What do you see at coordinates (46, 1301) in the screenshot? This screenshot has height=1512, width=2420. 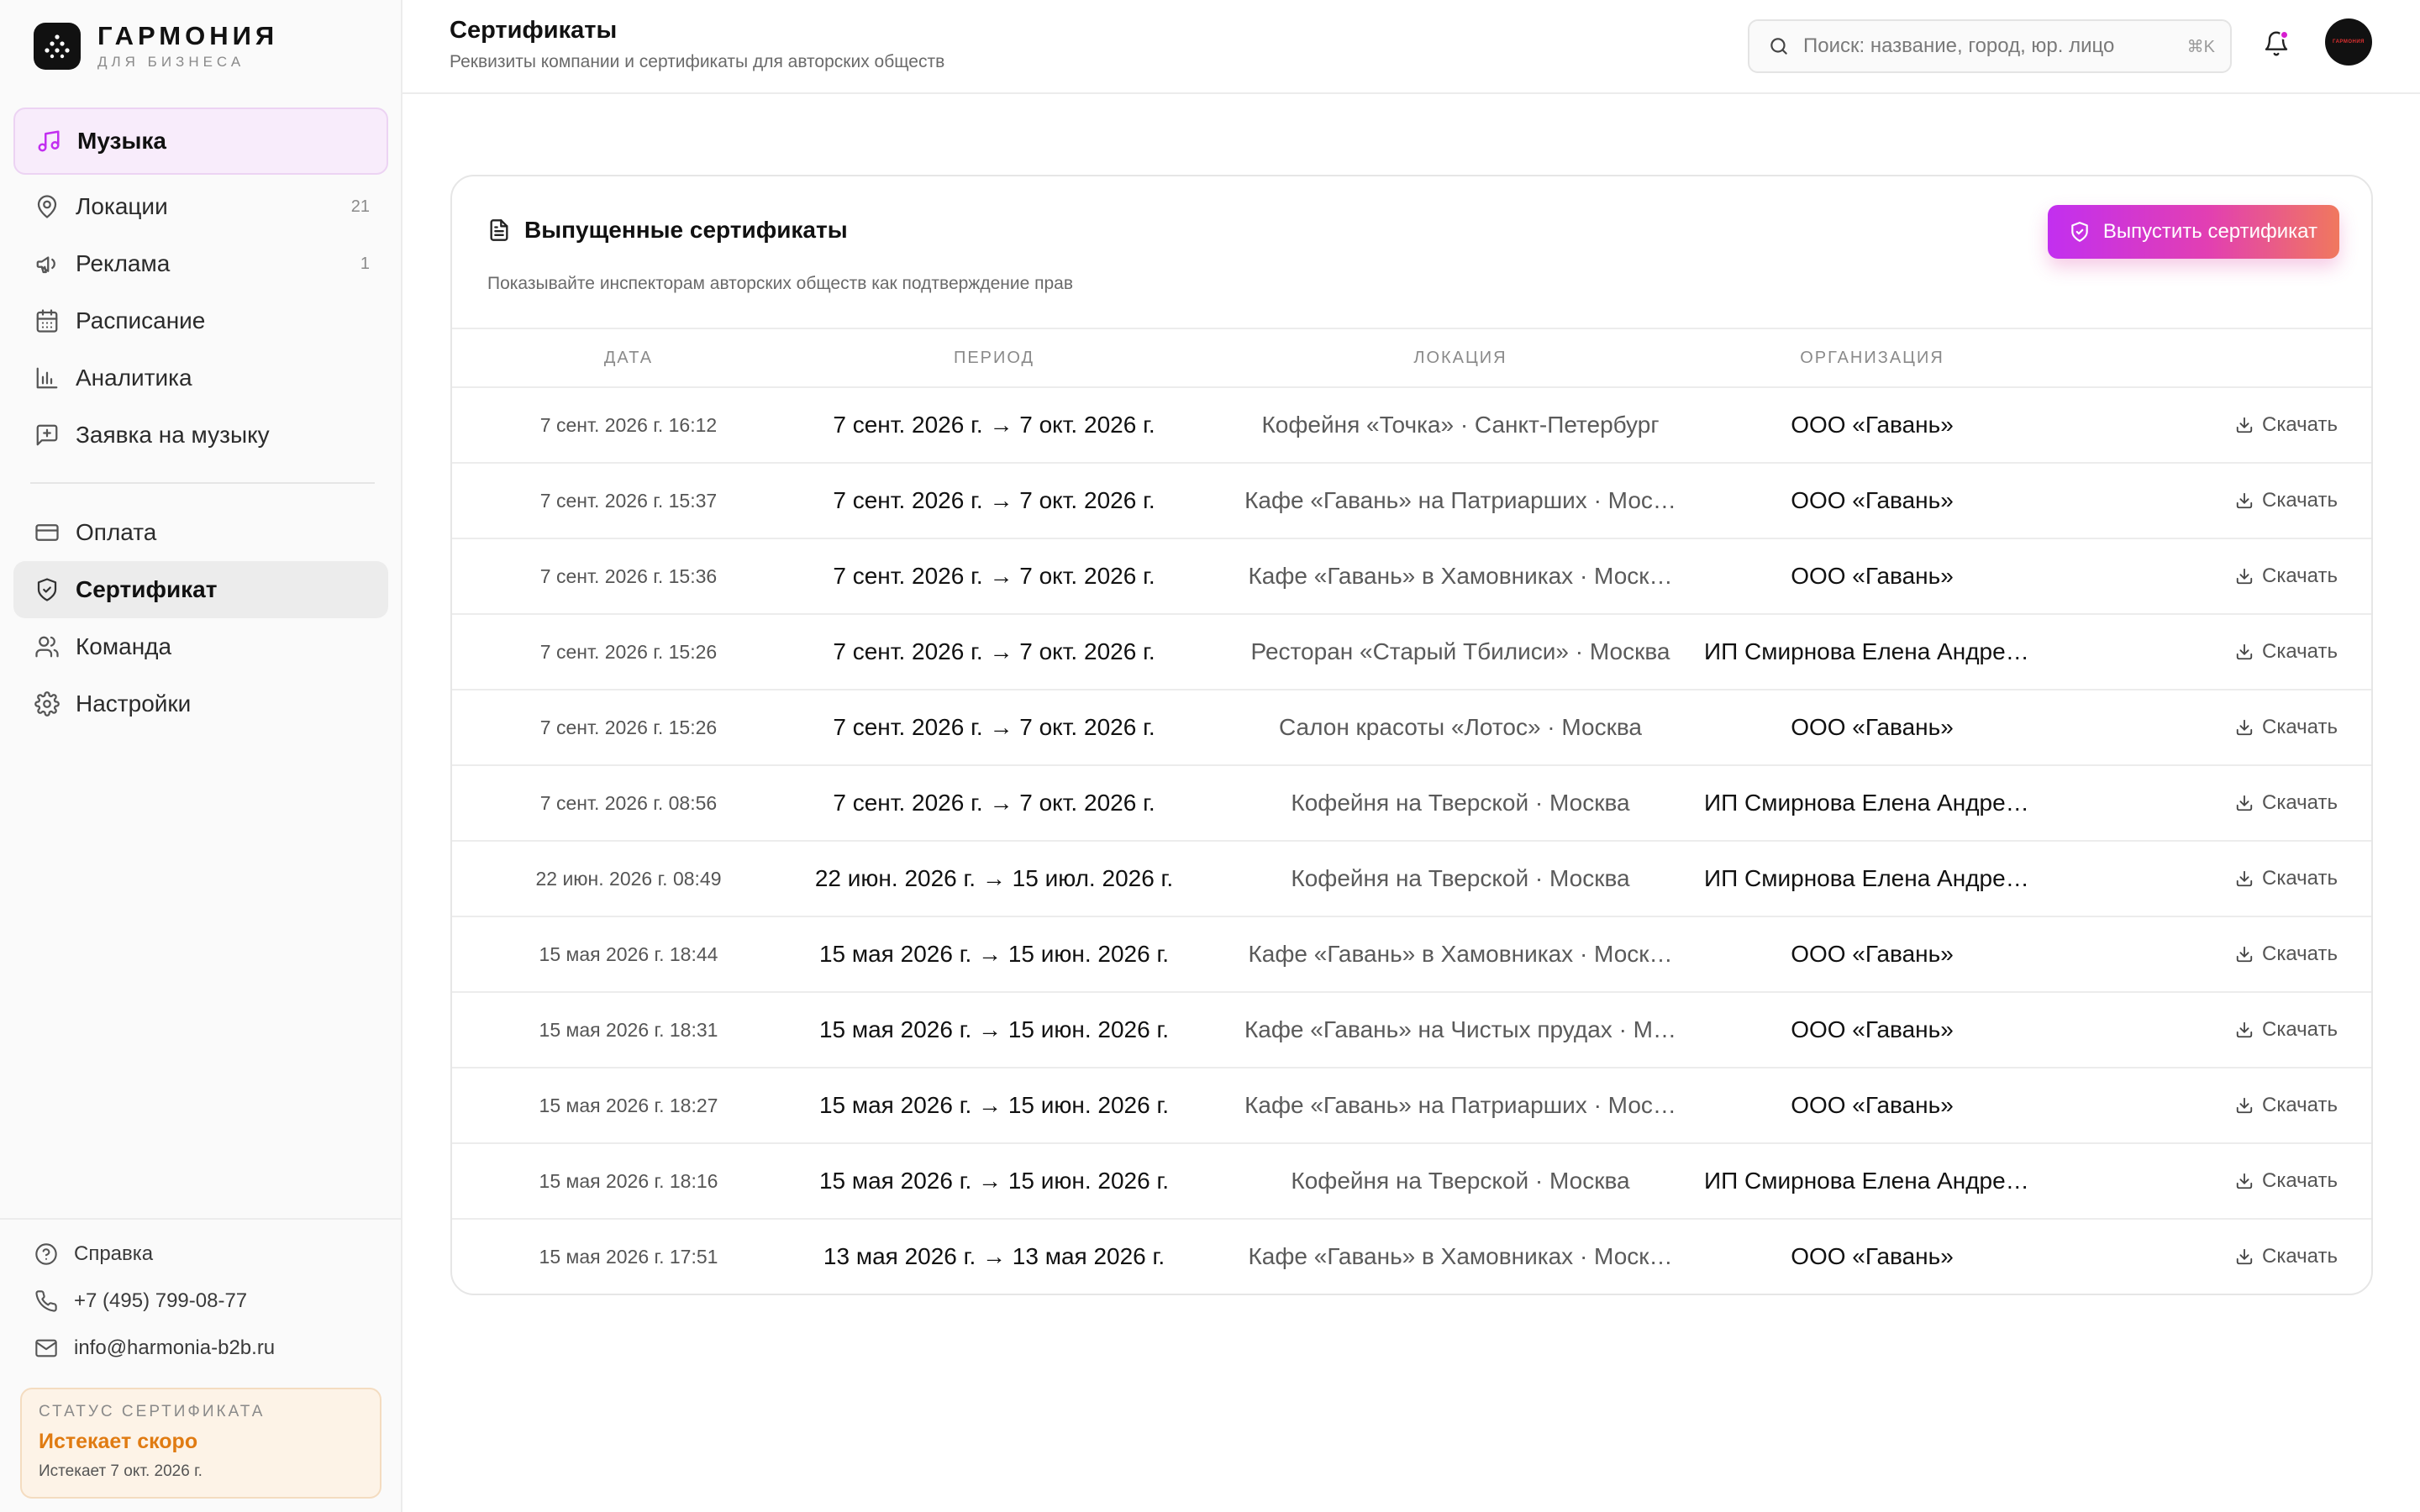 I see `phone-icon` at bounding box center [46, 1301].